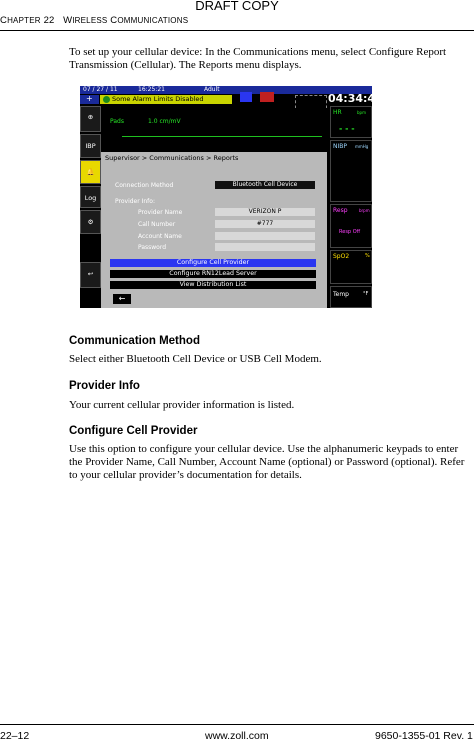 Image resolution: width=474 pixels, height=742 pixels. I want to click on return-arrow-icon: ↩, so click(90, 274).